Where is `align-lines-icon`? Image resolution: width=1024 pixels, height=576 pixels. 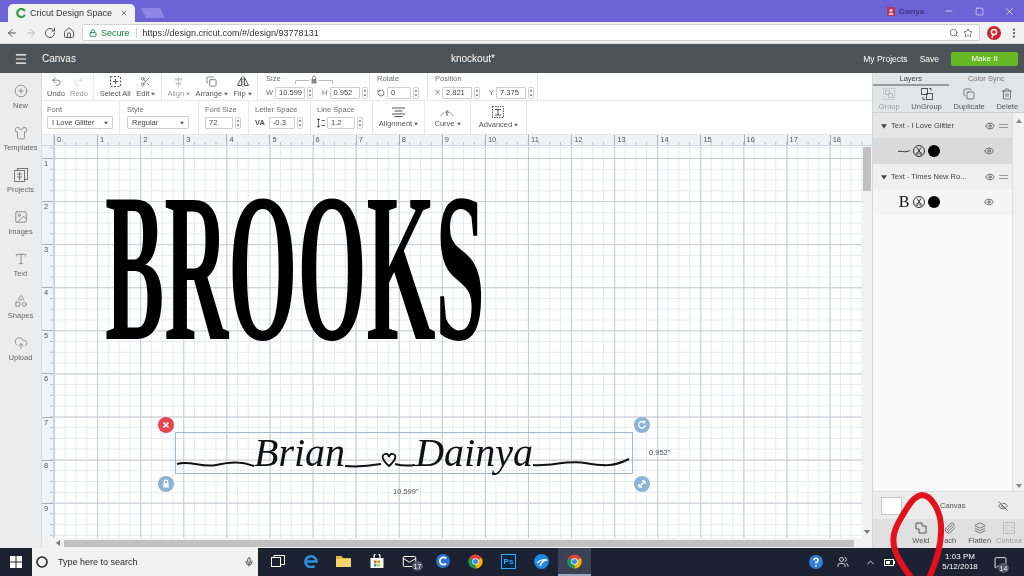 align-lines-icon is located at coordinates (398, 112).